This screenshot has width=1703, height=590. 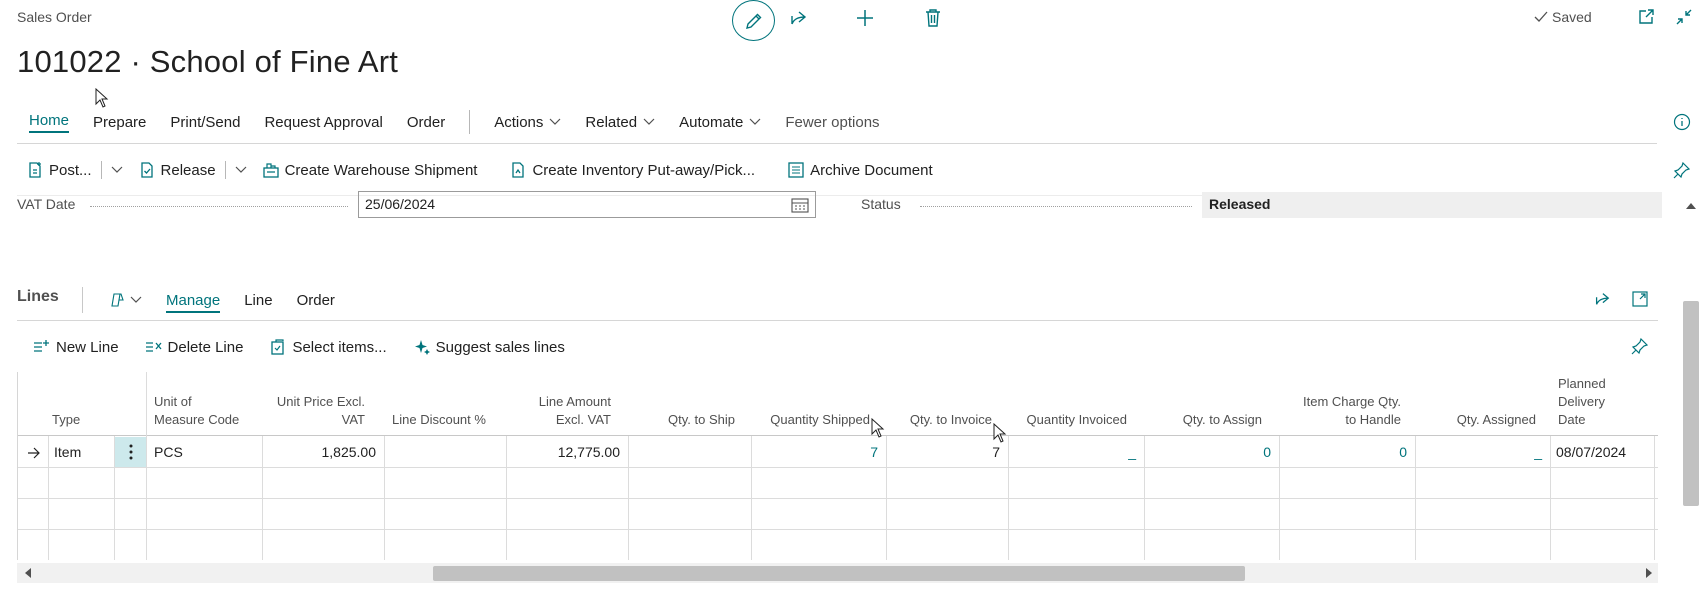 I want to click on pin-actions-button, so click(x=1682, y=170).